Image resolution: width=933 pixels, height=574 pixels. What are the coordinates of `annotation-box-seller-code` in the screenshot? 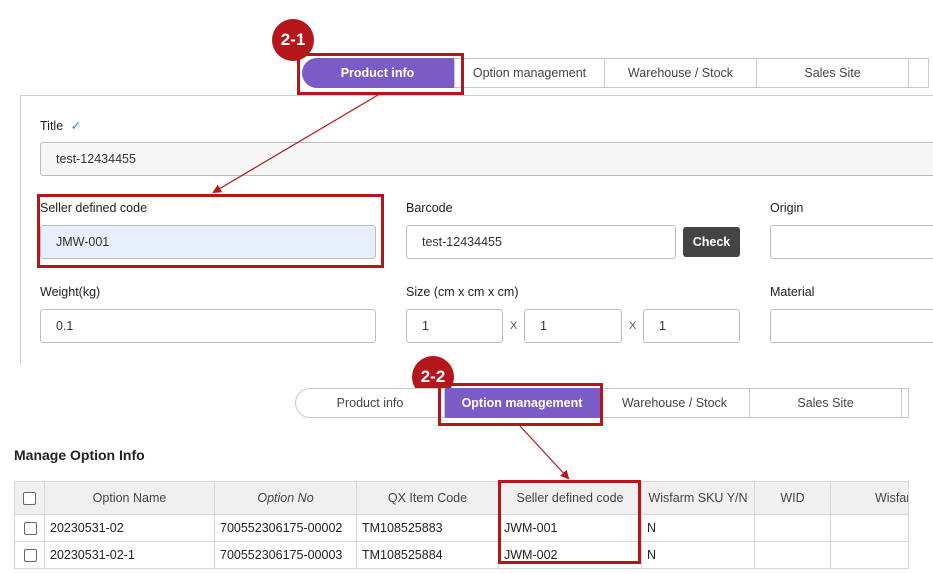 It's located at (210, 231).